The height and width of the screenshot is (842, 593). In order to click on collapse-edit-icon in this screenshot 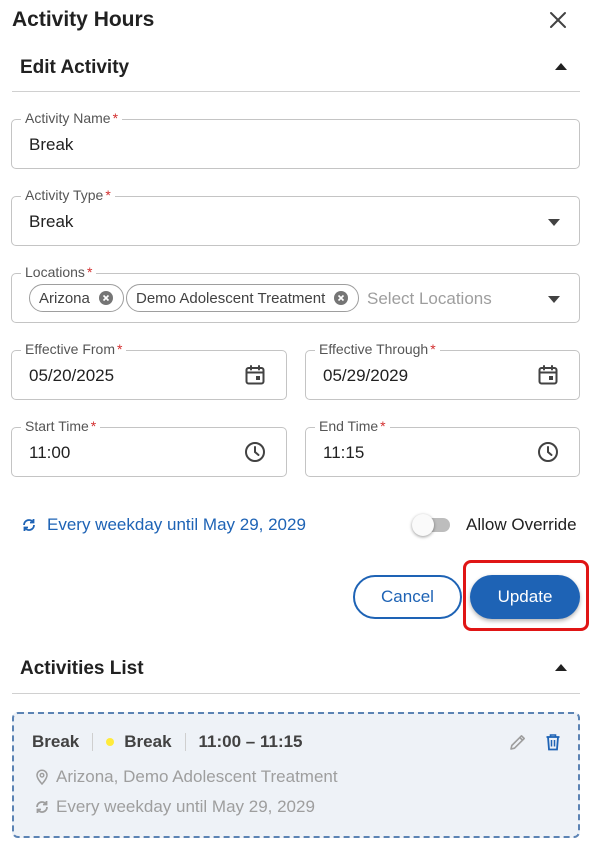, I will do `click(561, 66)`.